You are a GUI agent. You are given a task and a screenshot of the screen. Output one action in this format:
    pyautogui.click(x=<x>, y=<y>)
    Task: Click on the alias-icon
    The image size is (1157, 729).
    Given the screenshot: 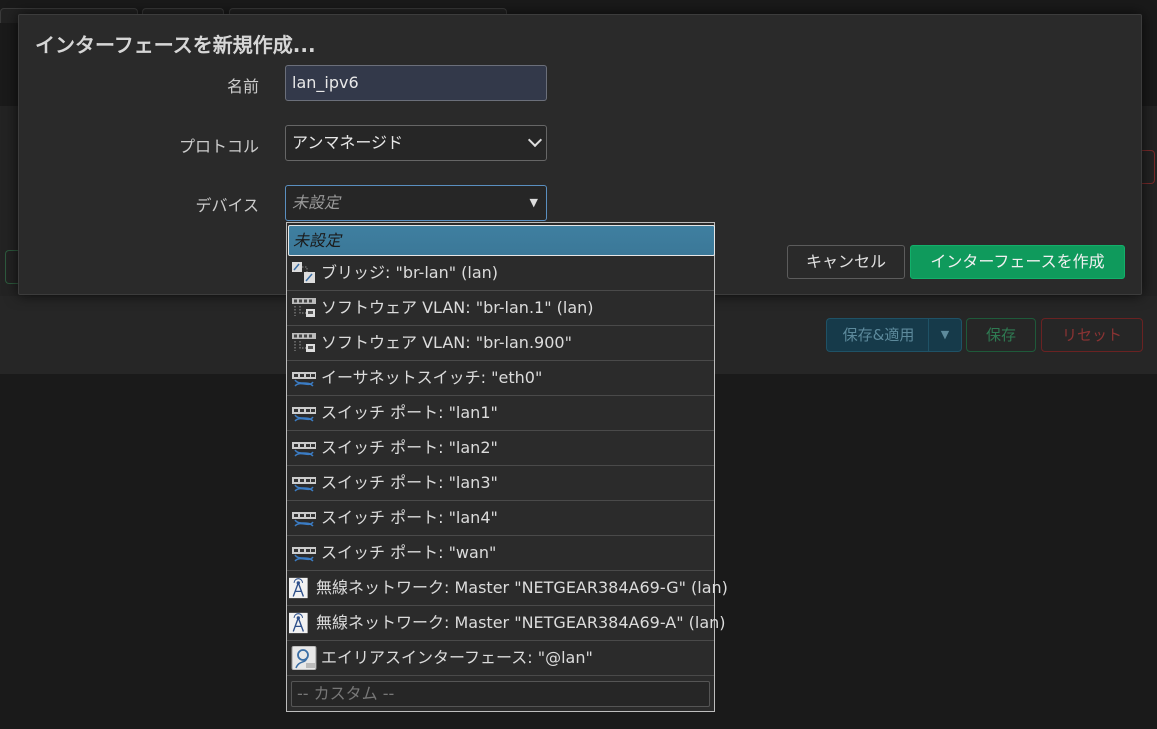 What is the action you would take?
    pyautogui.click(x=304, y=658)
    